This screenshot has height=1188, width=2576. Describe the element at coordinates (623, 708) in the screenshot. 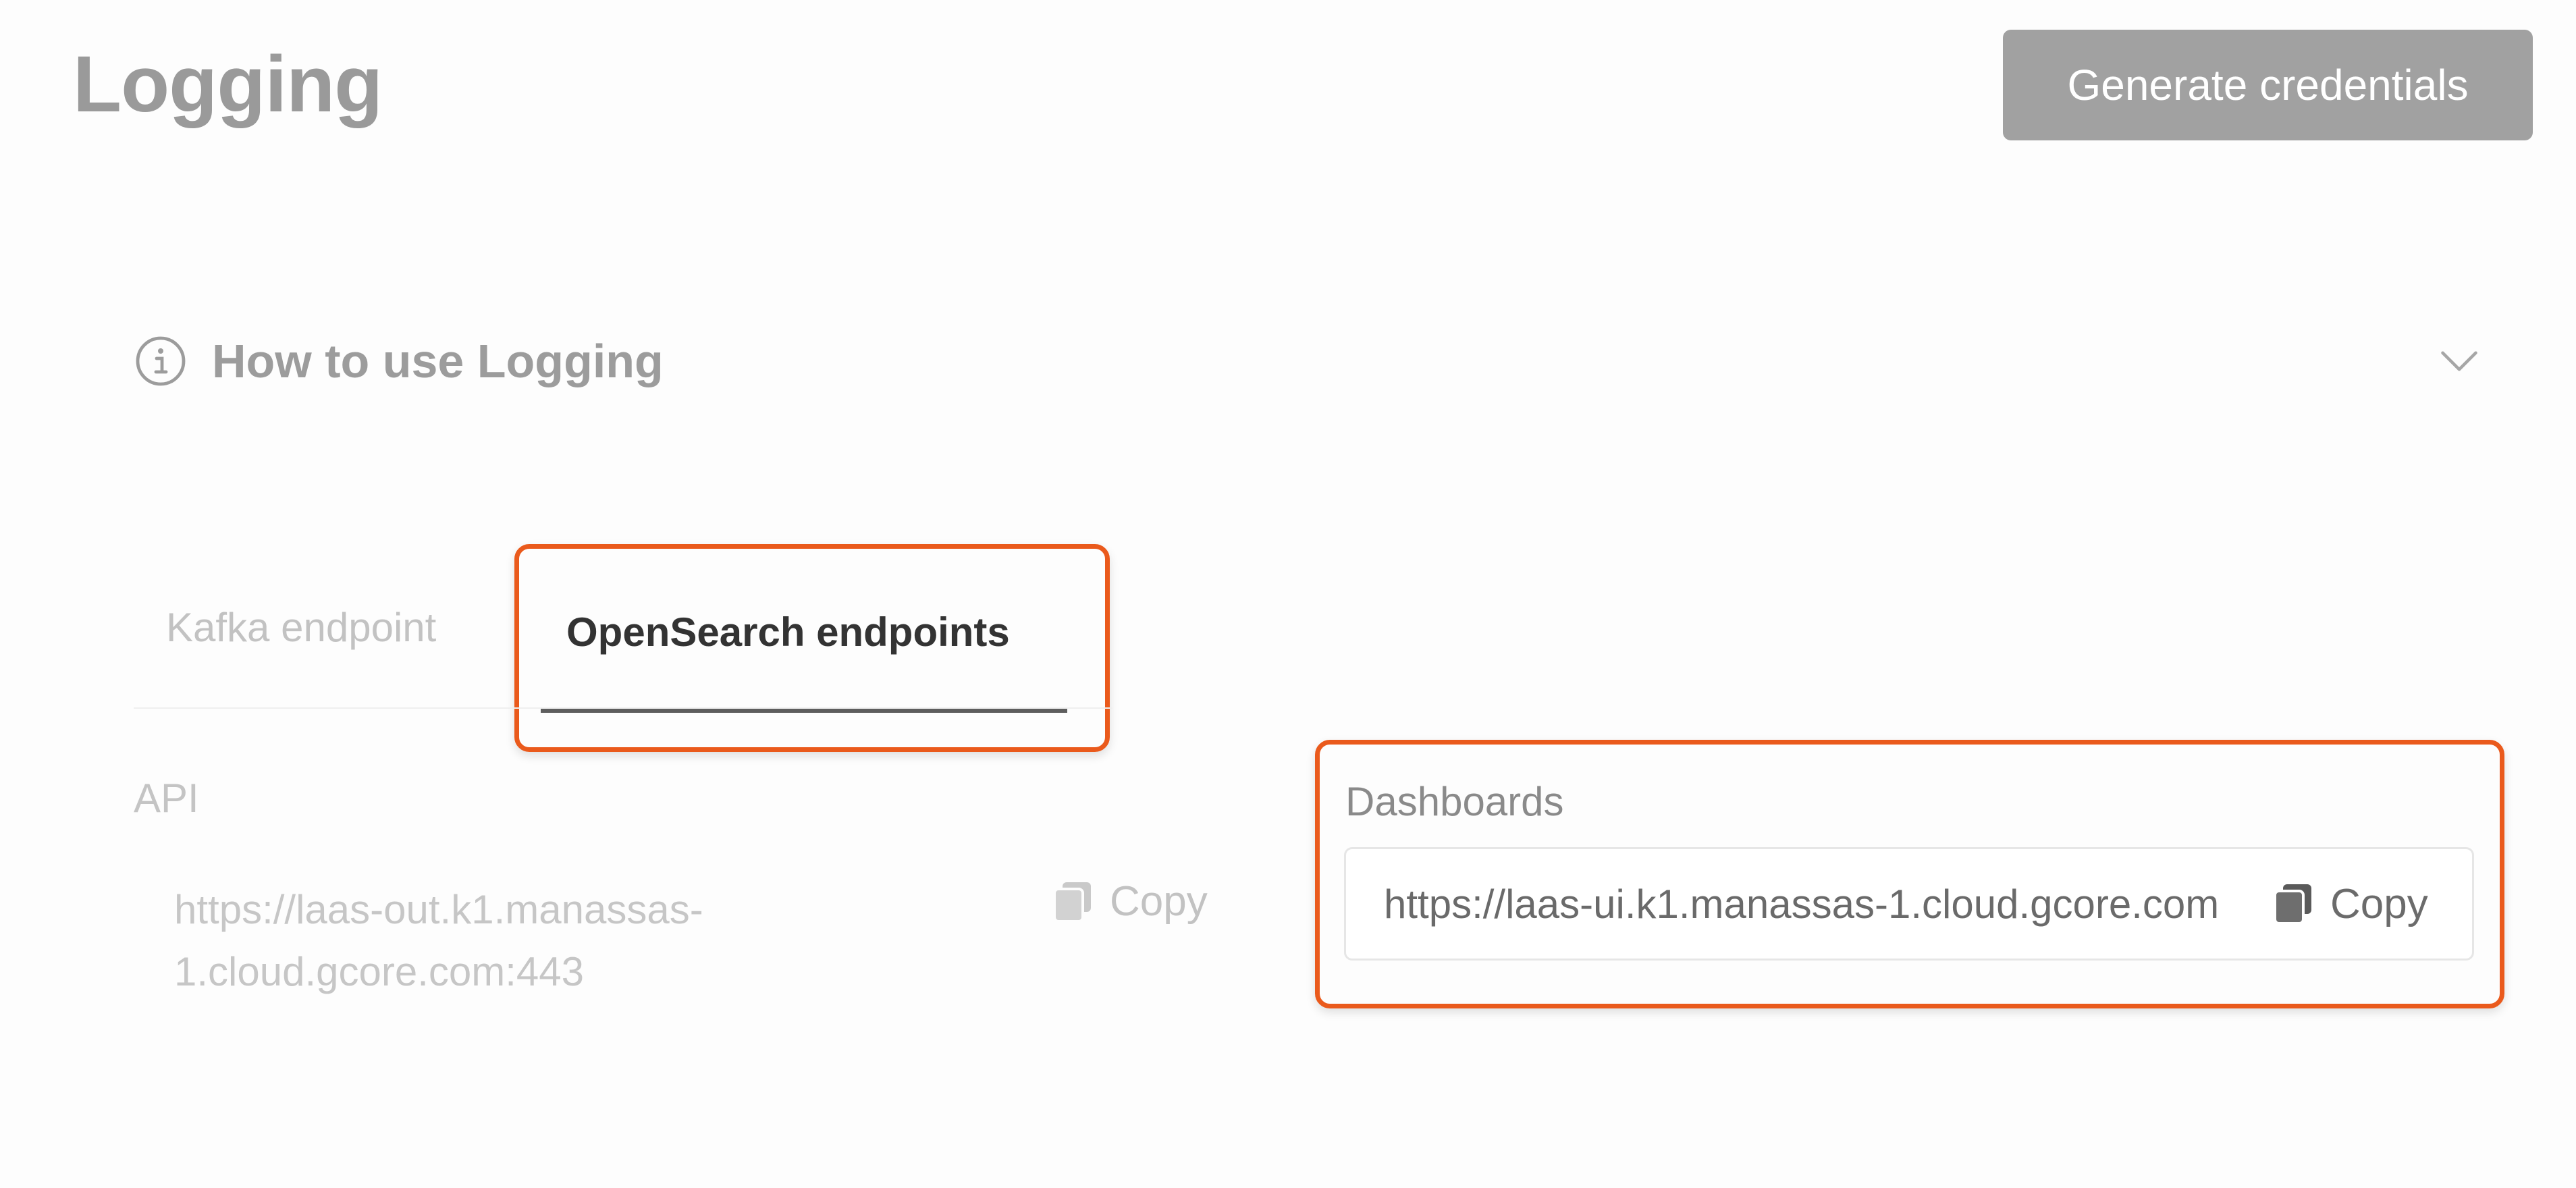

I see `tabs-divider` at that location.